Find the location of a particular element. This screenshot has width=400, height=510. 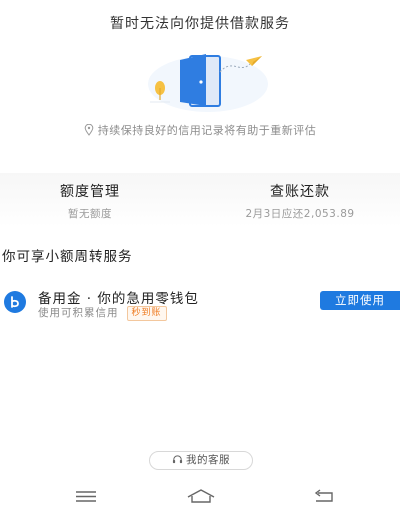

credit-tip-text: 持续保持良好的信用记录将有助于重新评估 is located at coordinates (207, 130).